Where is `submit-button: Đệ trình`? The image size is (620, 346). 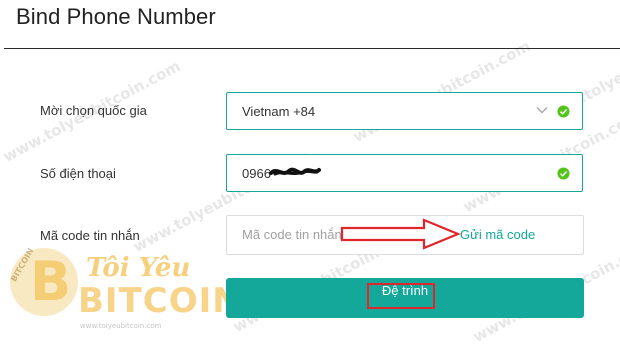 submit-button: Đệ trình is located at coordinates (405, 298).